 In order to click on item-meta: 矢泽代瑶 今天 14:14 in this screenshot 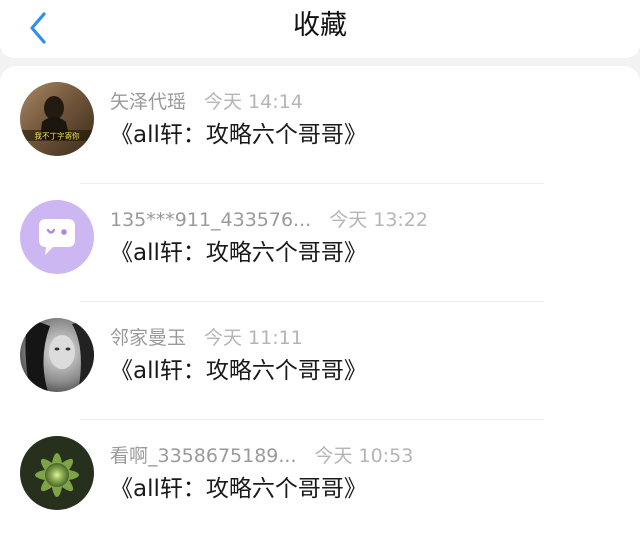, I will do `click(206, 102)`.